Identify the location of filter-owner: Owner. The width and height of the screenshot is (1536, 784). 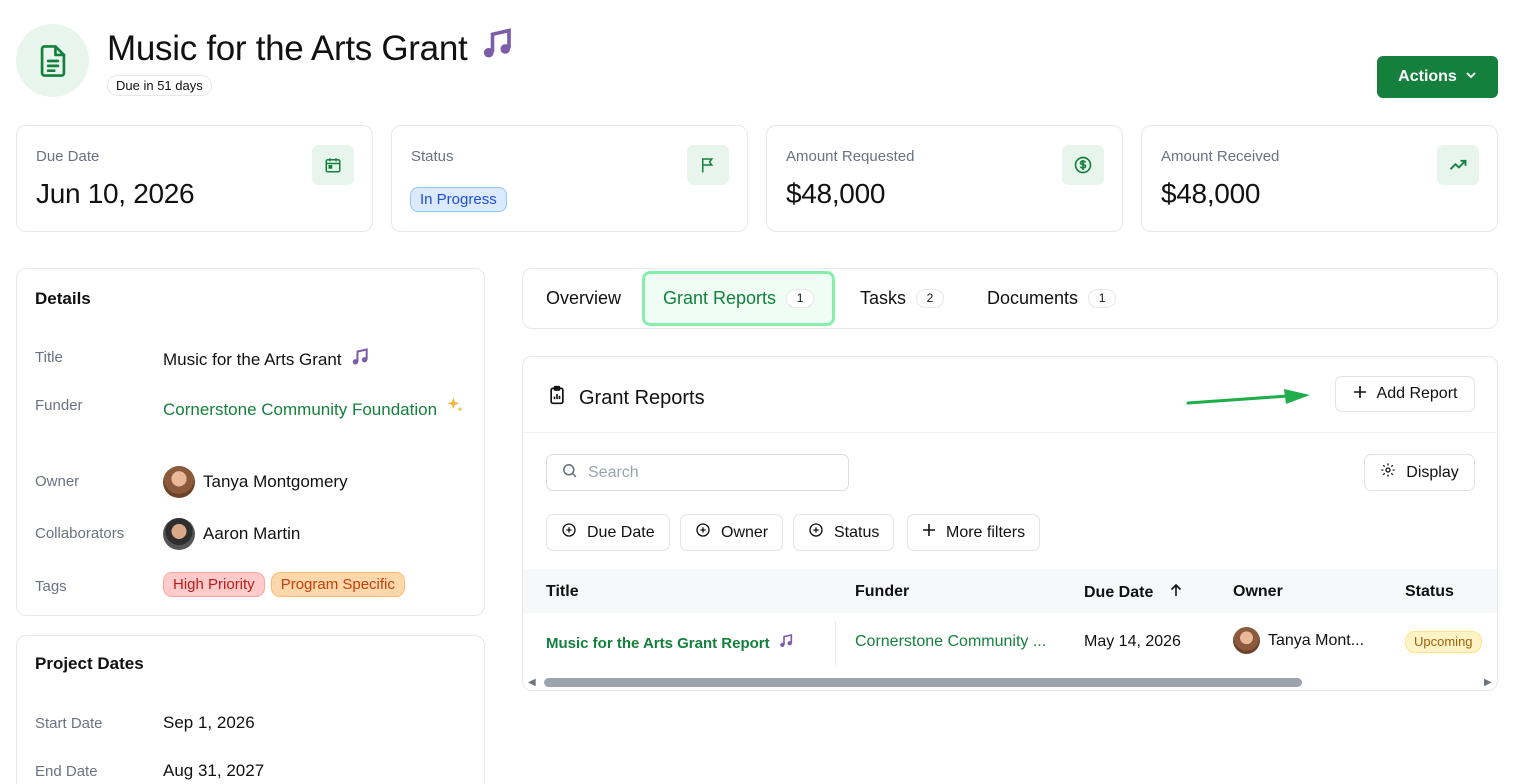
(732, 532).